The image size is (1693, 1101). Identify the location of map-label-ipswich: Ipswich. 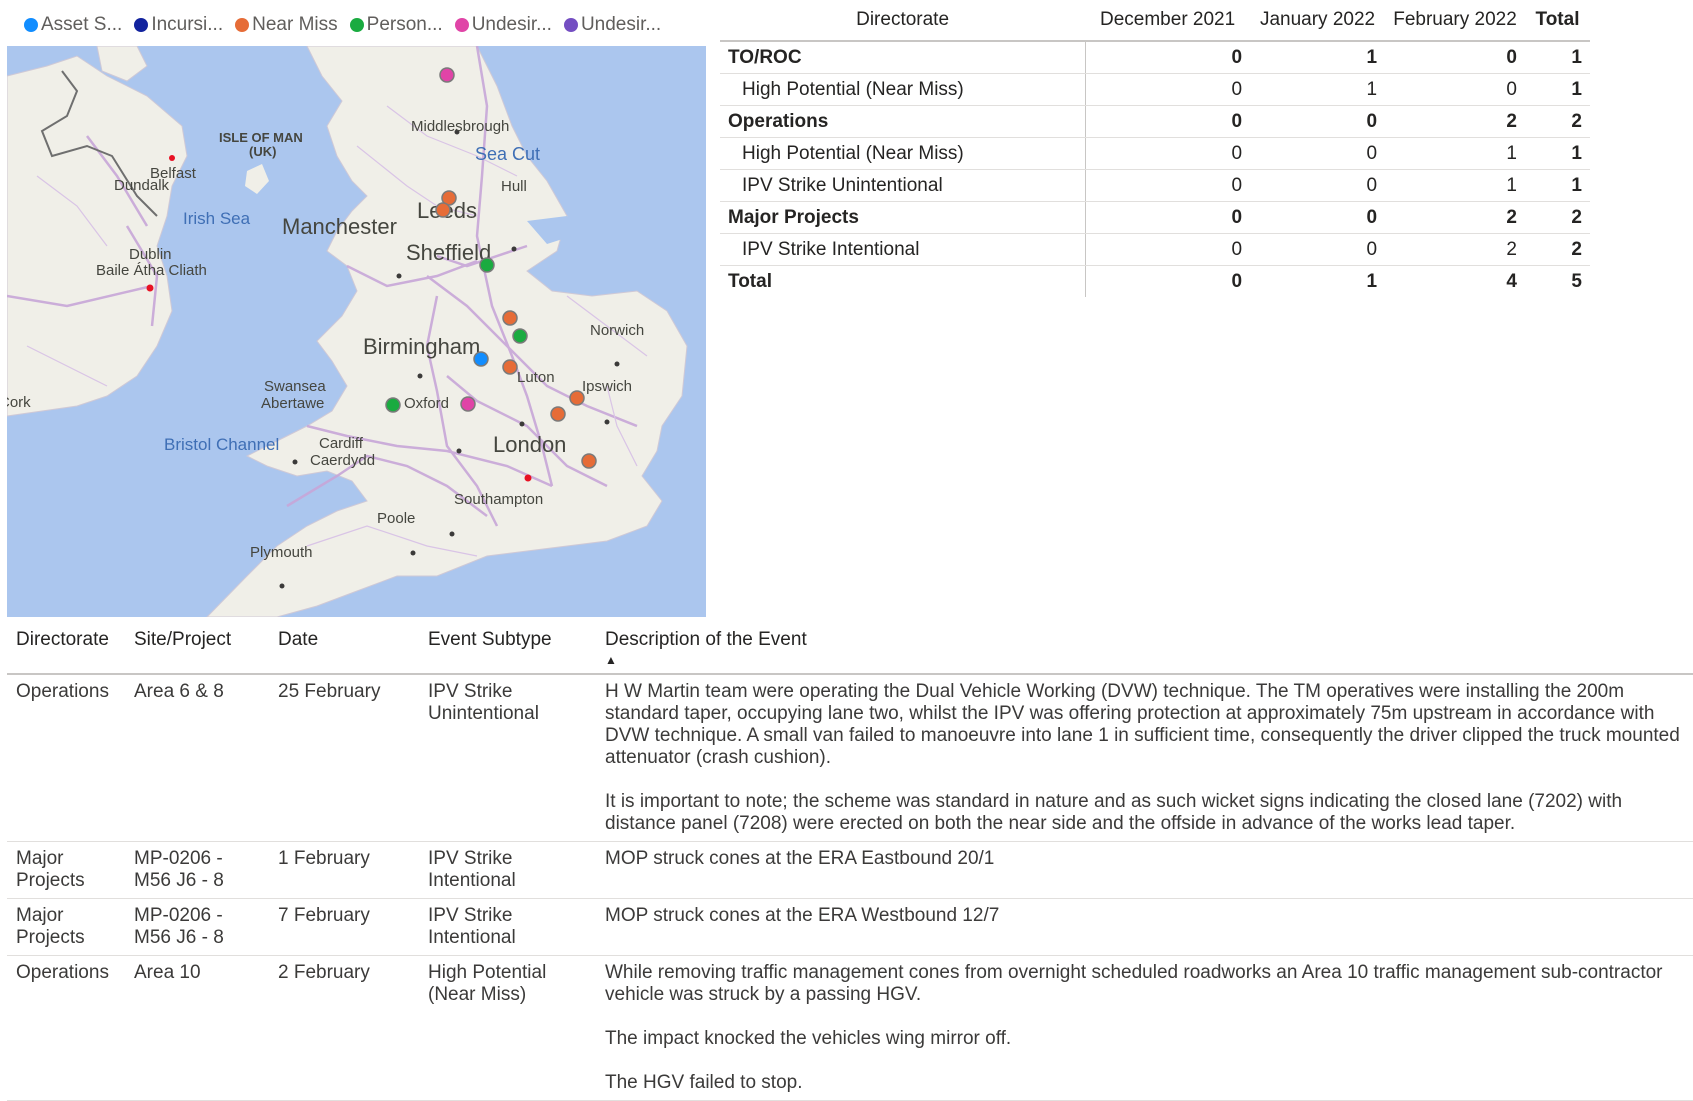
(607, 386).